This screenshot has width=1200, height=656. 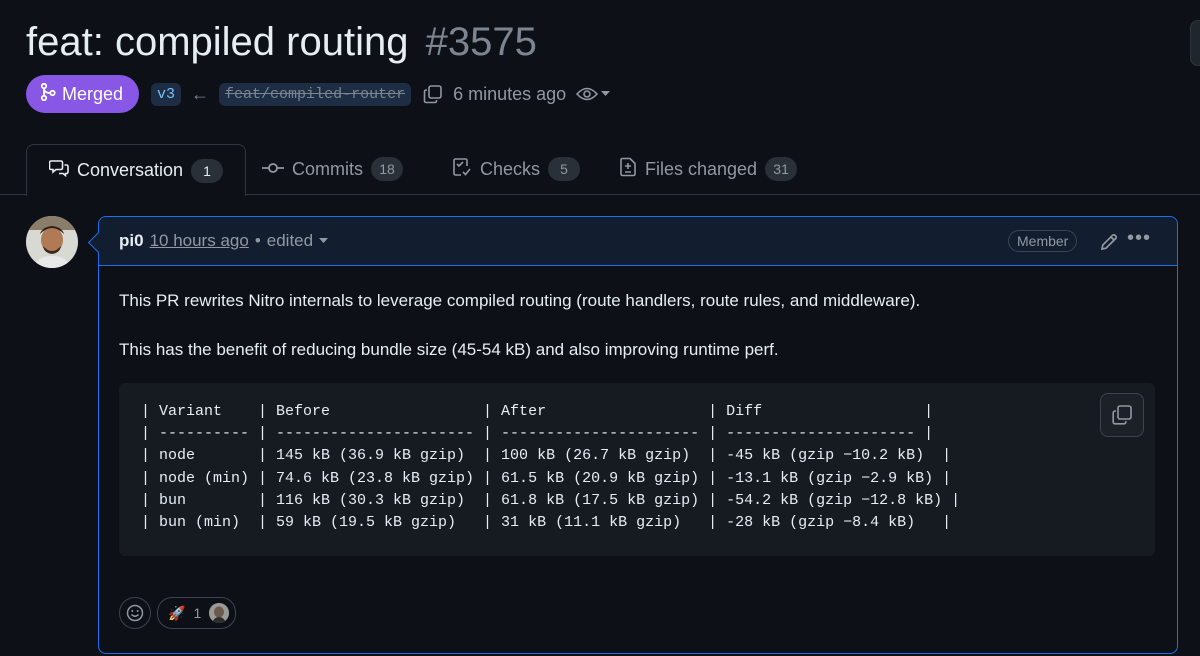 I want to click on checklist-icon, so click(x=462, y=169).